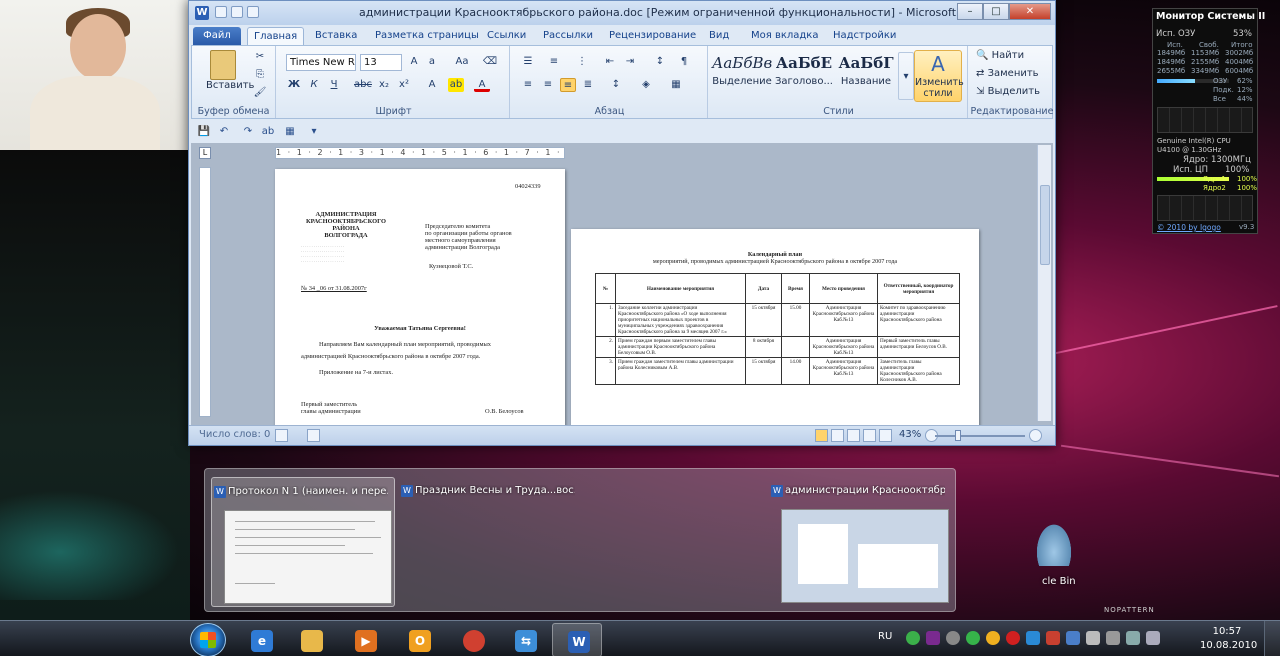 The height and width of the screenshot is (656, 1280). Describe the element at coordinates (1189, 227) in the screenshot. I see `gadget-copyright-link: © 2010 by Igogo` at that location.